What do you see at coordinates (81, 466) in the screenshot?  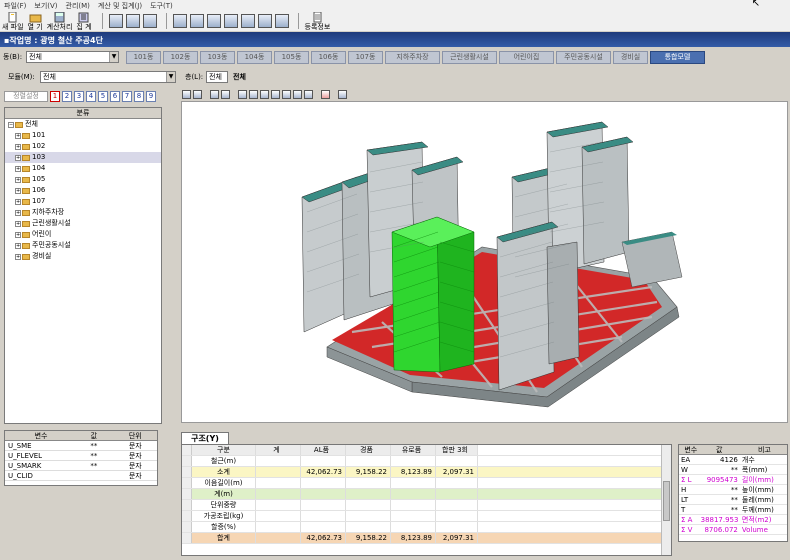 I see `table-row: U_SMARK ** 문자` at bounding box center [81, 466].